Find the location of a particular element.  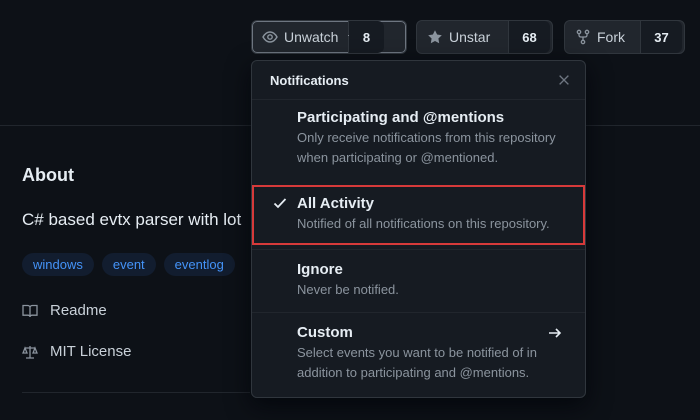

option-description: Never be notified. is located at coordinates (348, 289).